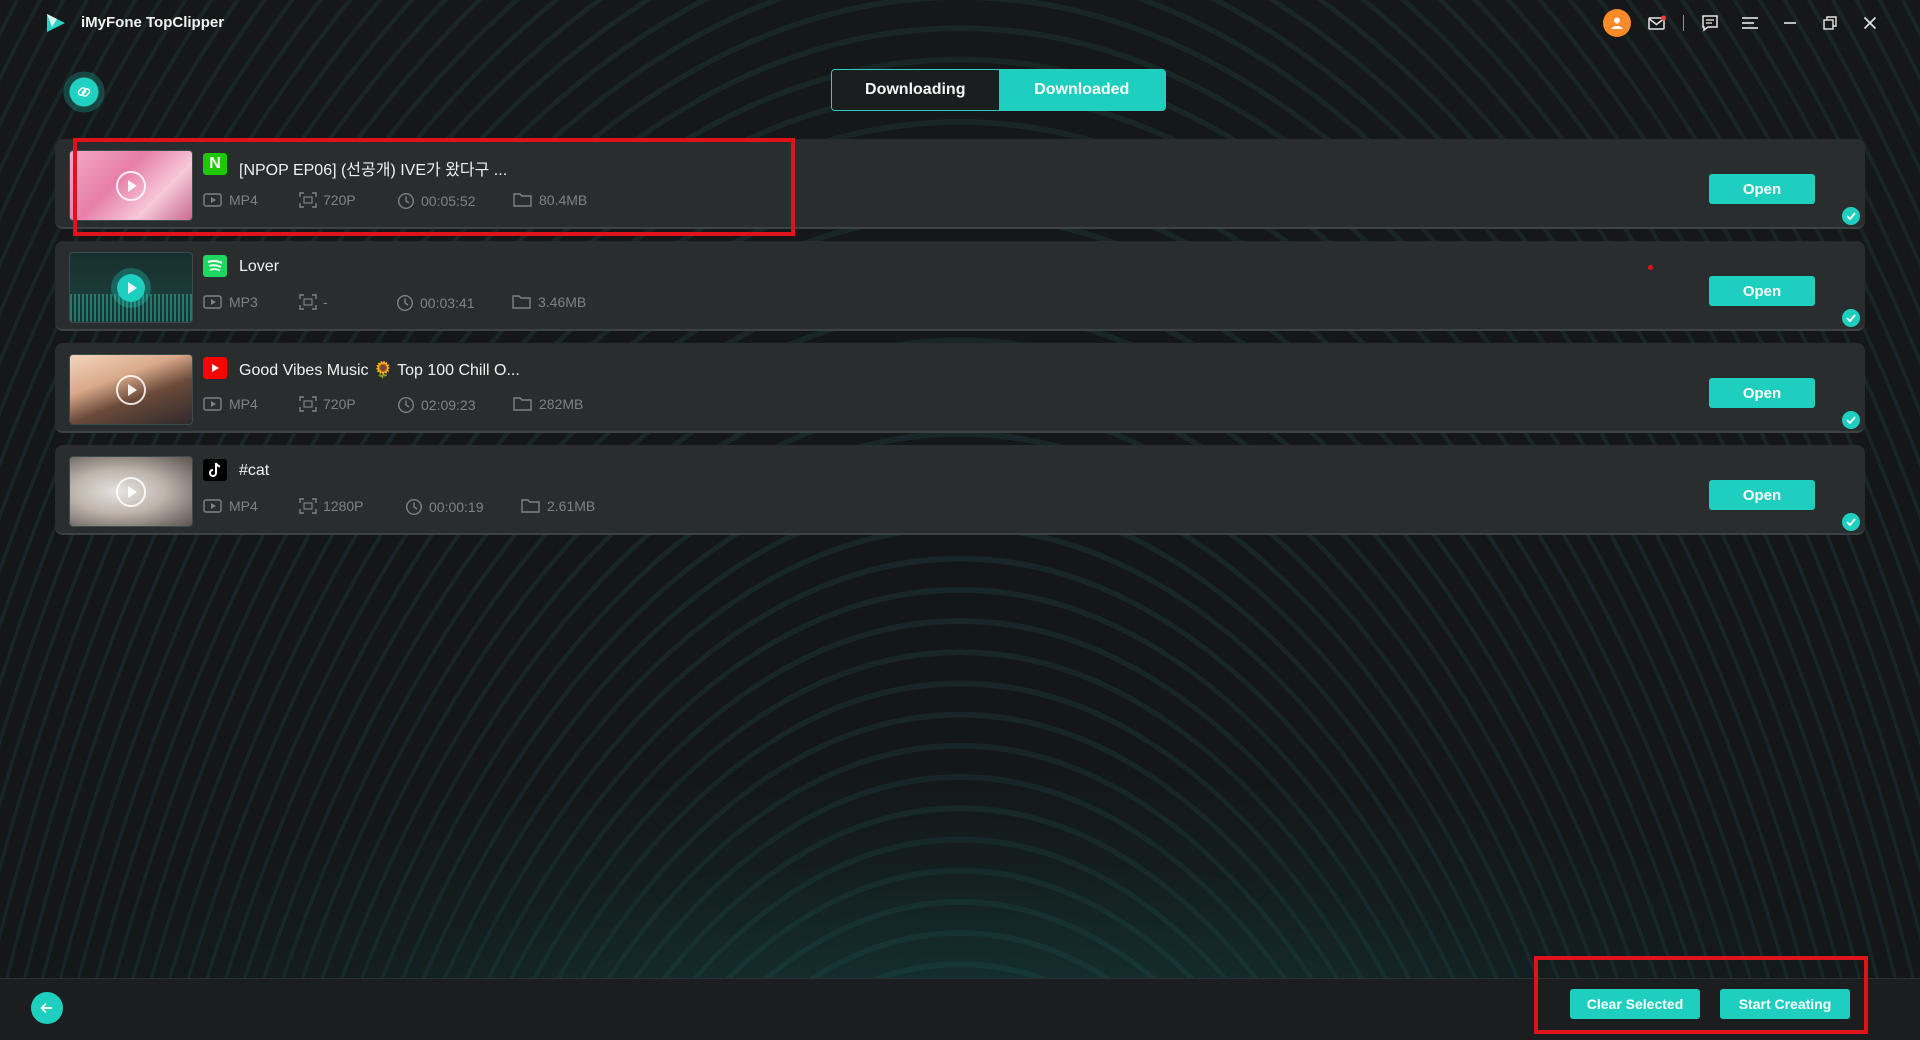 The height and width of the screenshot is (1040, 1920). Describe the element at coordinates (1081, 90) in the screenshot. I see `tab-downloaded: Downloaded` at that location.